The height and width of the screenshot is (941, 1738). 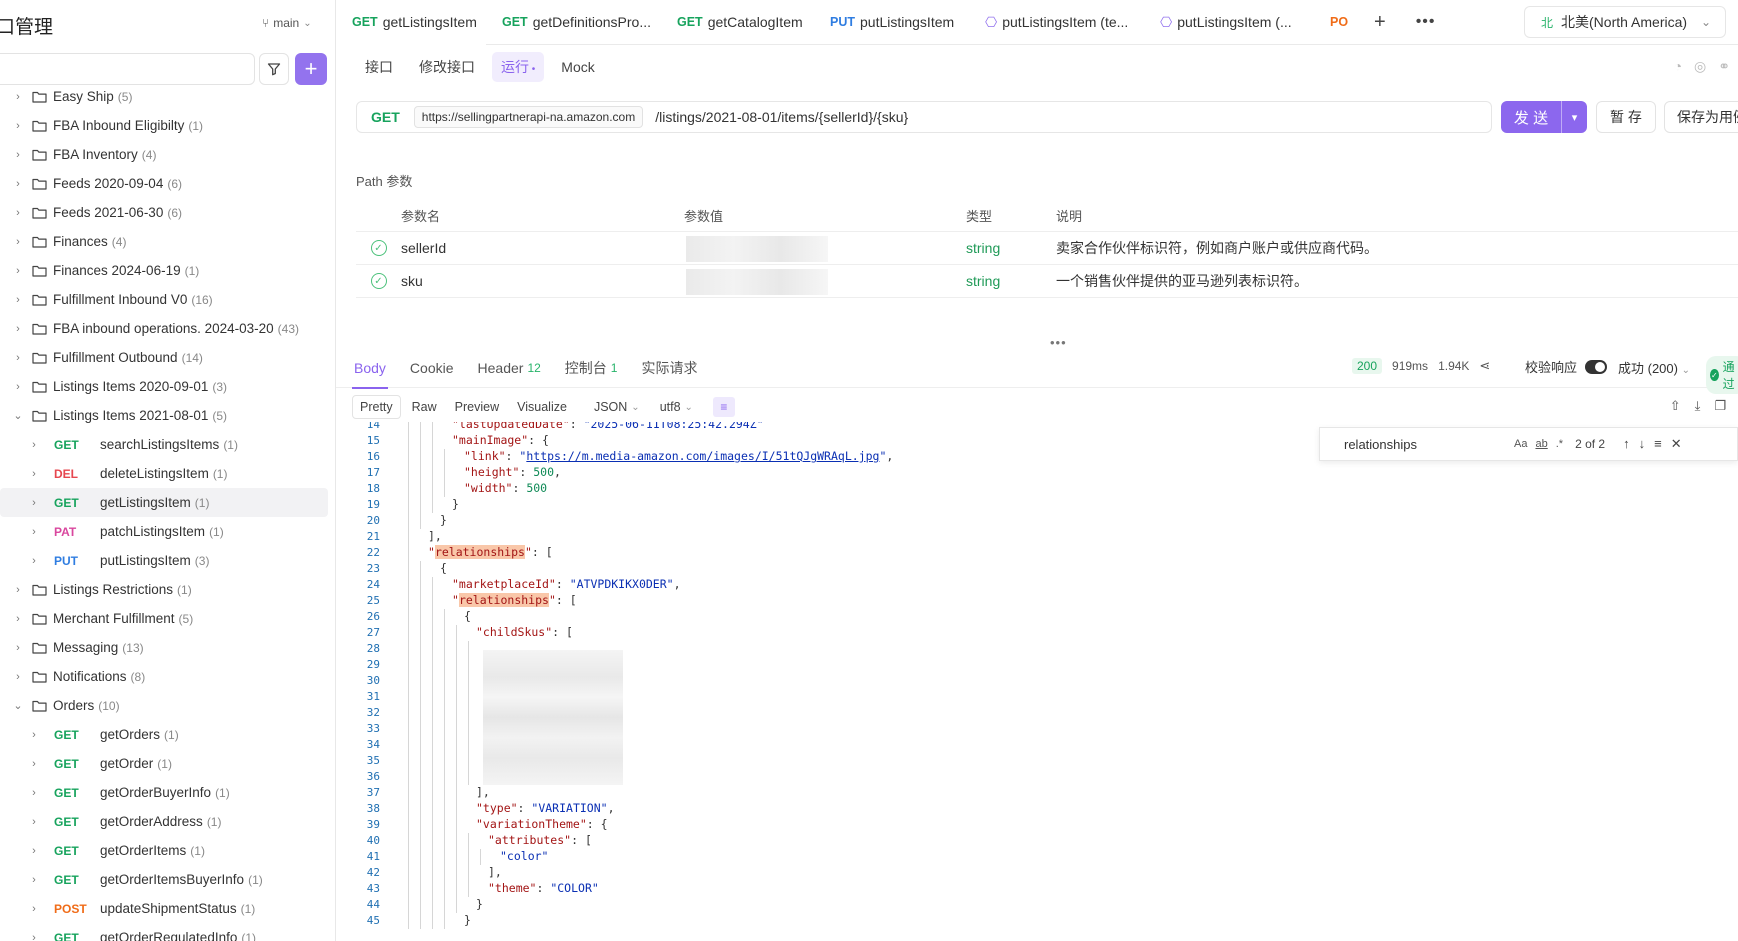 I want to click on view-raw: Raw, so click(x=424, y=407).